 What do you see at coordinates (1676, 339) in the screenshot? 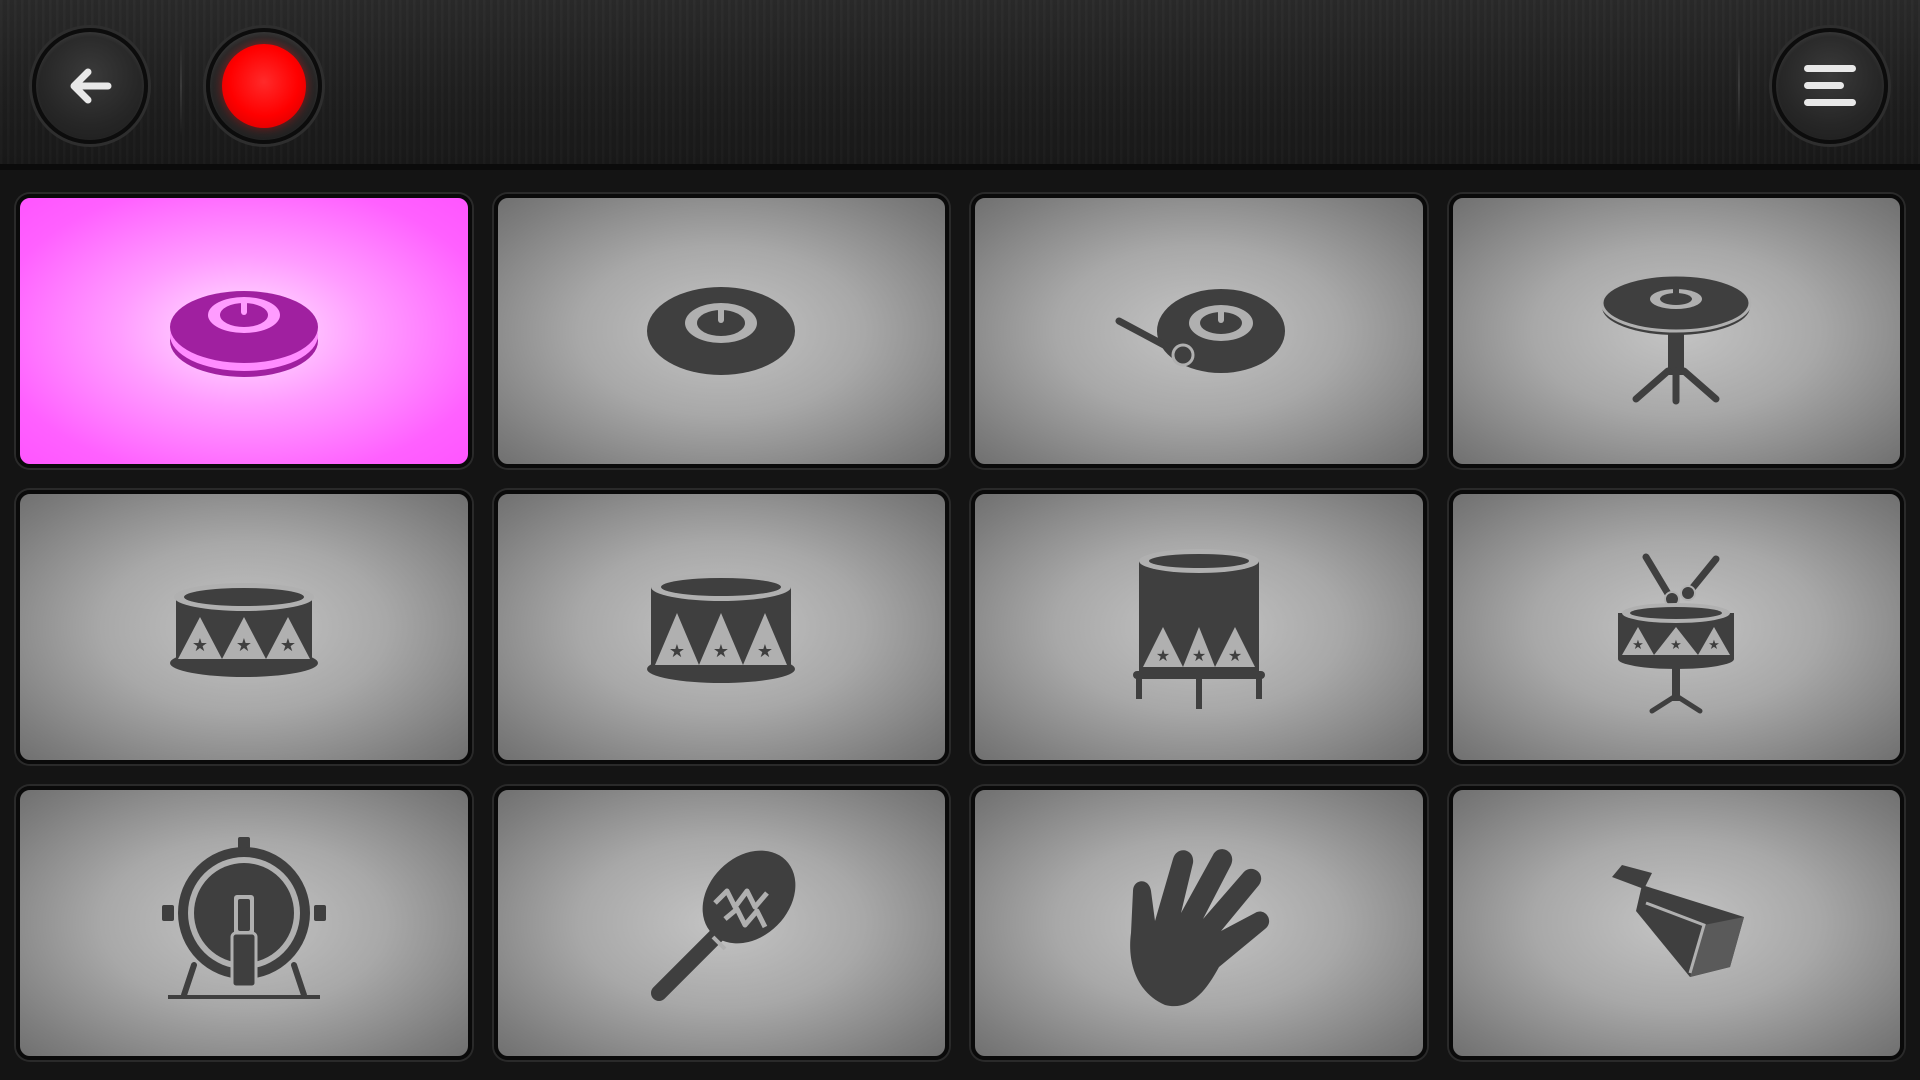
I see `hi-hat-stand-icon` at bounding box center [1676, 339].